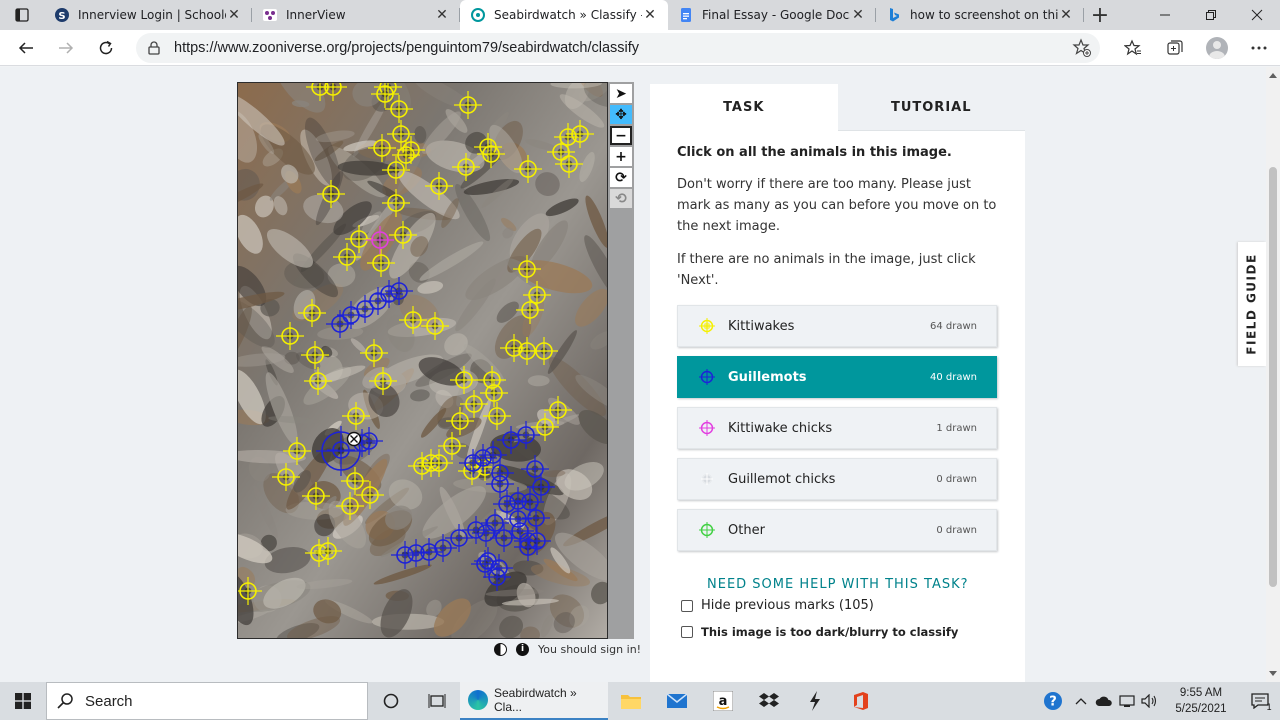 This screenshot has height=720, width=1280. I want to click on answer-guillemot-chicks: Guillemot chicks 0 drawn, so click(837, 479).